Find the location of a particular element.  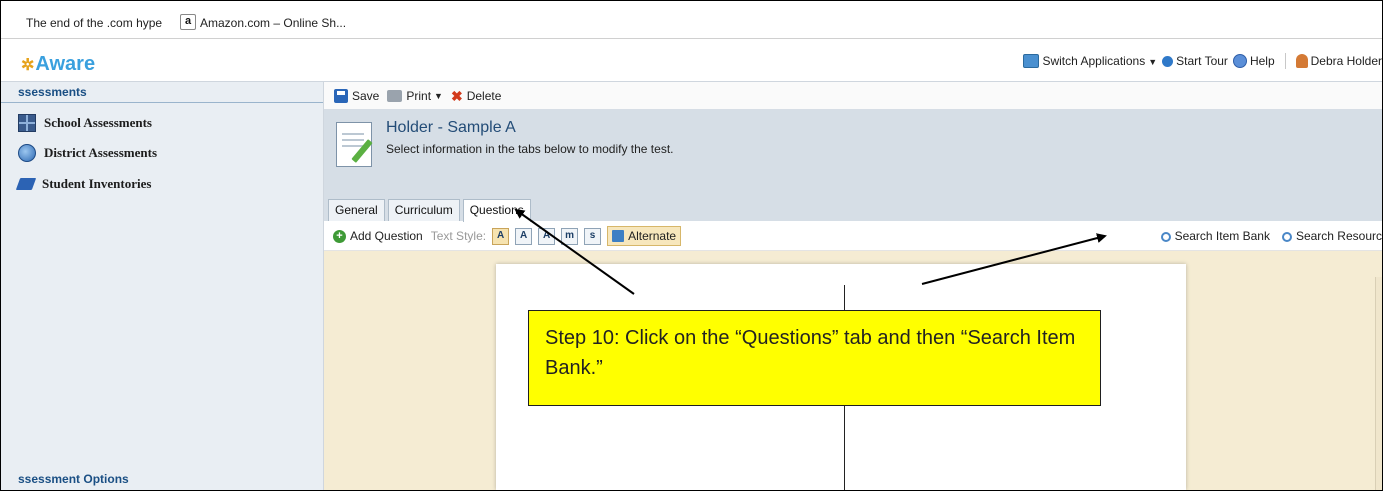

delete-x-icon: ✖ is located at coordinates (456, 95).